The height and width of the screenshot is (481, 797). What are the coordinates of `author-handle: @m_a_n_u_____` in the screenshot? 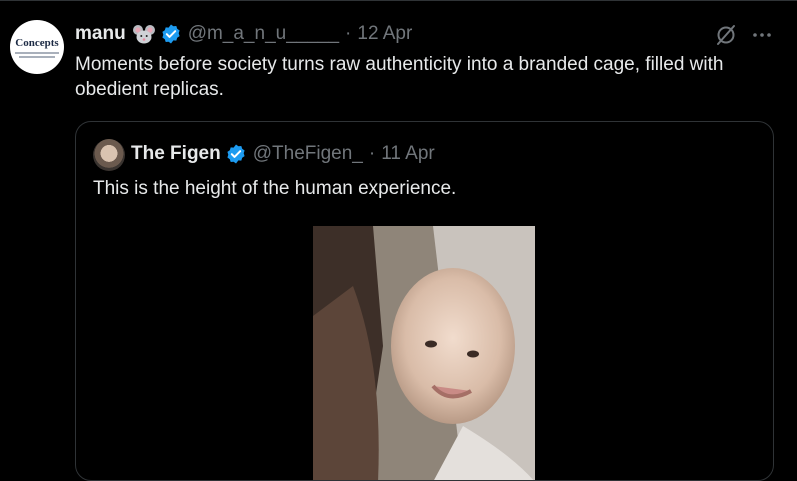 It's located at (263, 34).